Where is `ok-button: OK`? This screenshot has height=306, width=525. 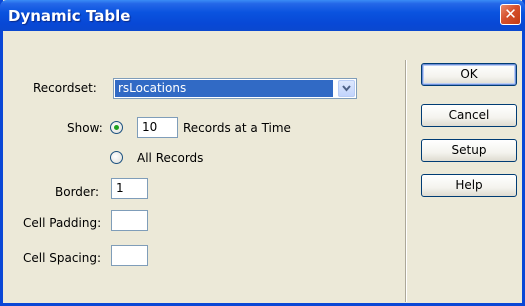
ok-button: OK is located at coordinates (469, 74).